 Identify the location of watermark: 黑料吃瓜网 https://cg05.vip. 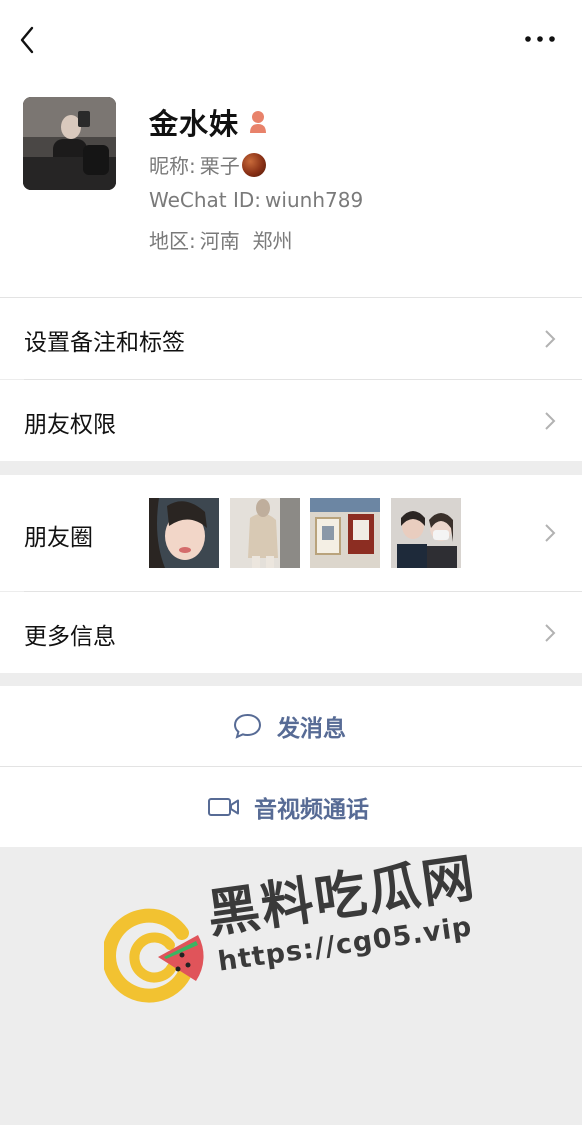
(290, 931).